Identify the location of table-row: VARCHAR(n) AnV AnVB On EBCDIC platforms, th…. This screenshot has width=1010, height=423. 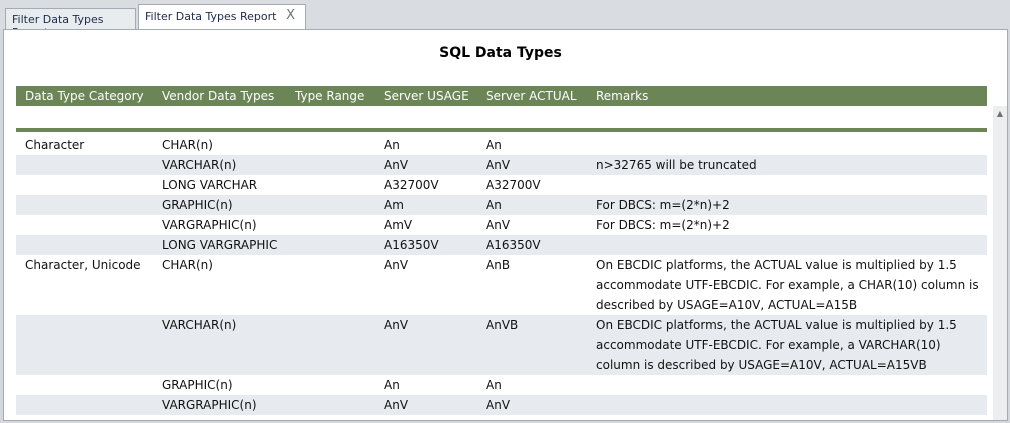
(501, 345).